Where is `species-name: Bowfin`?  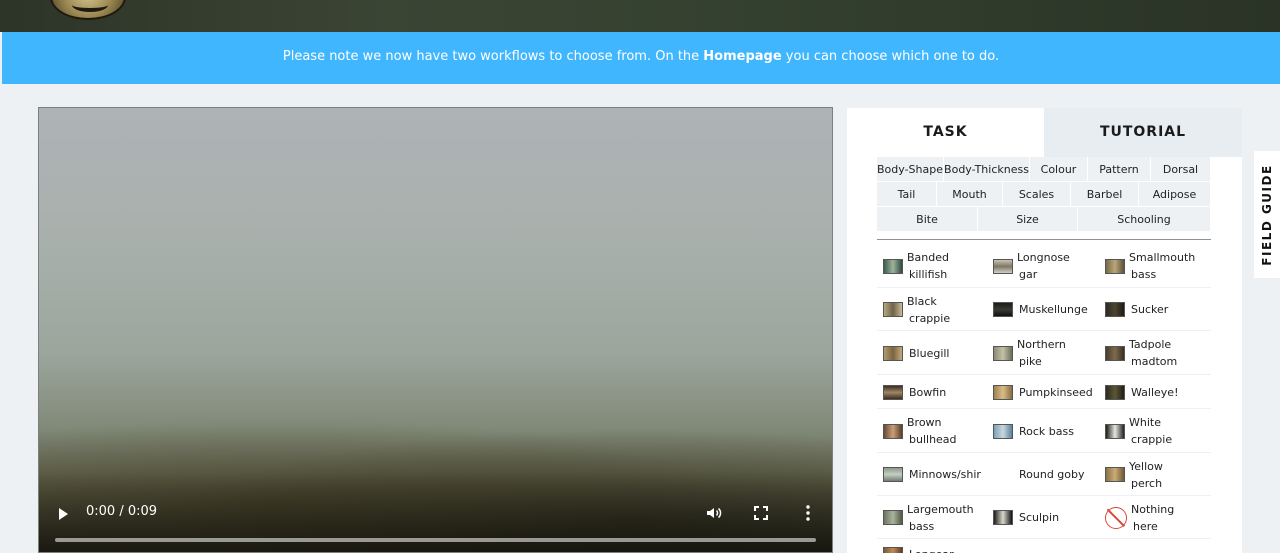 species-name: Bowfin is located at coordinates (927, 392).